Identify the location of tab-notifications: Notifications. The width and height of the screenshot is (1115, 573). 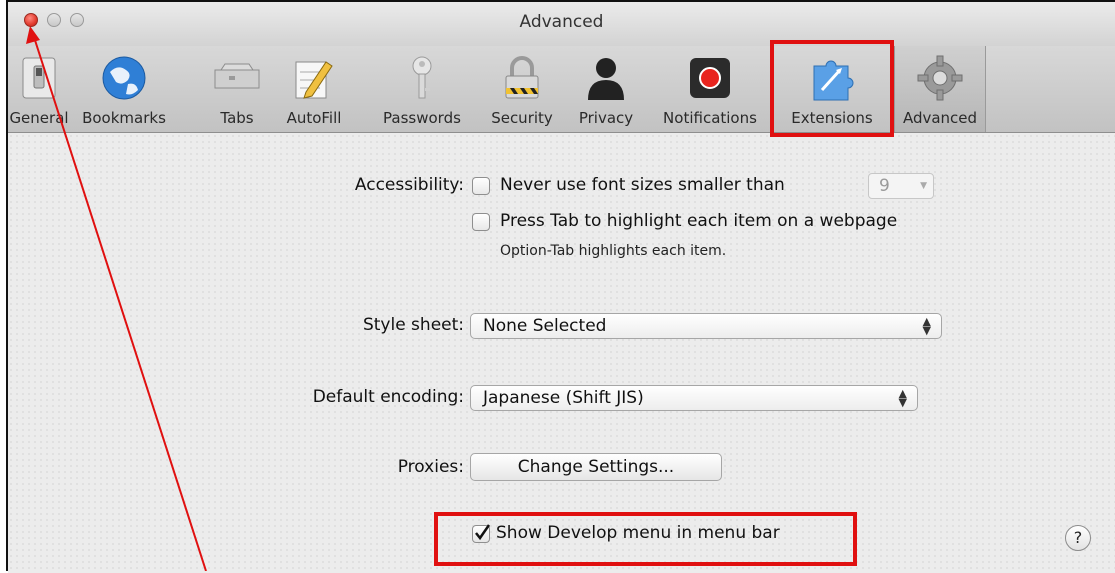
(710, 89).